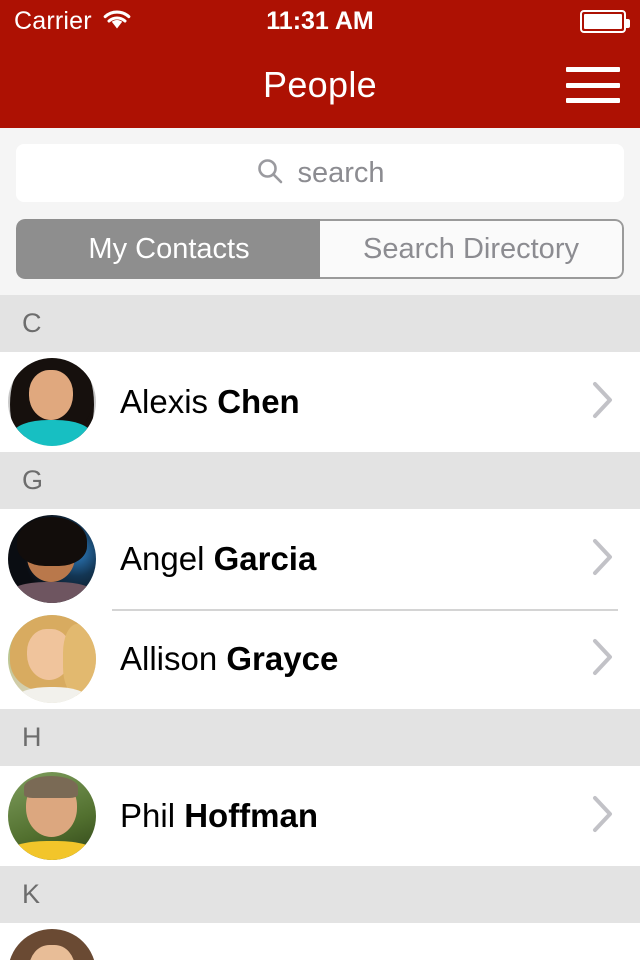 The image size is (640, 960). I want to click on contact-last-name: Hoffman, so click(251, 815).